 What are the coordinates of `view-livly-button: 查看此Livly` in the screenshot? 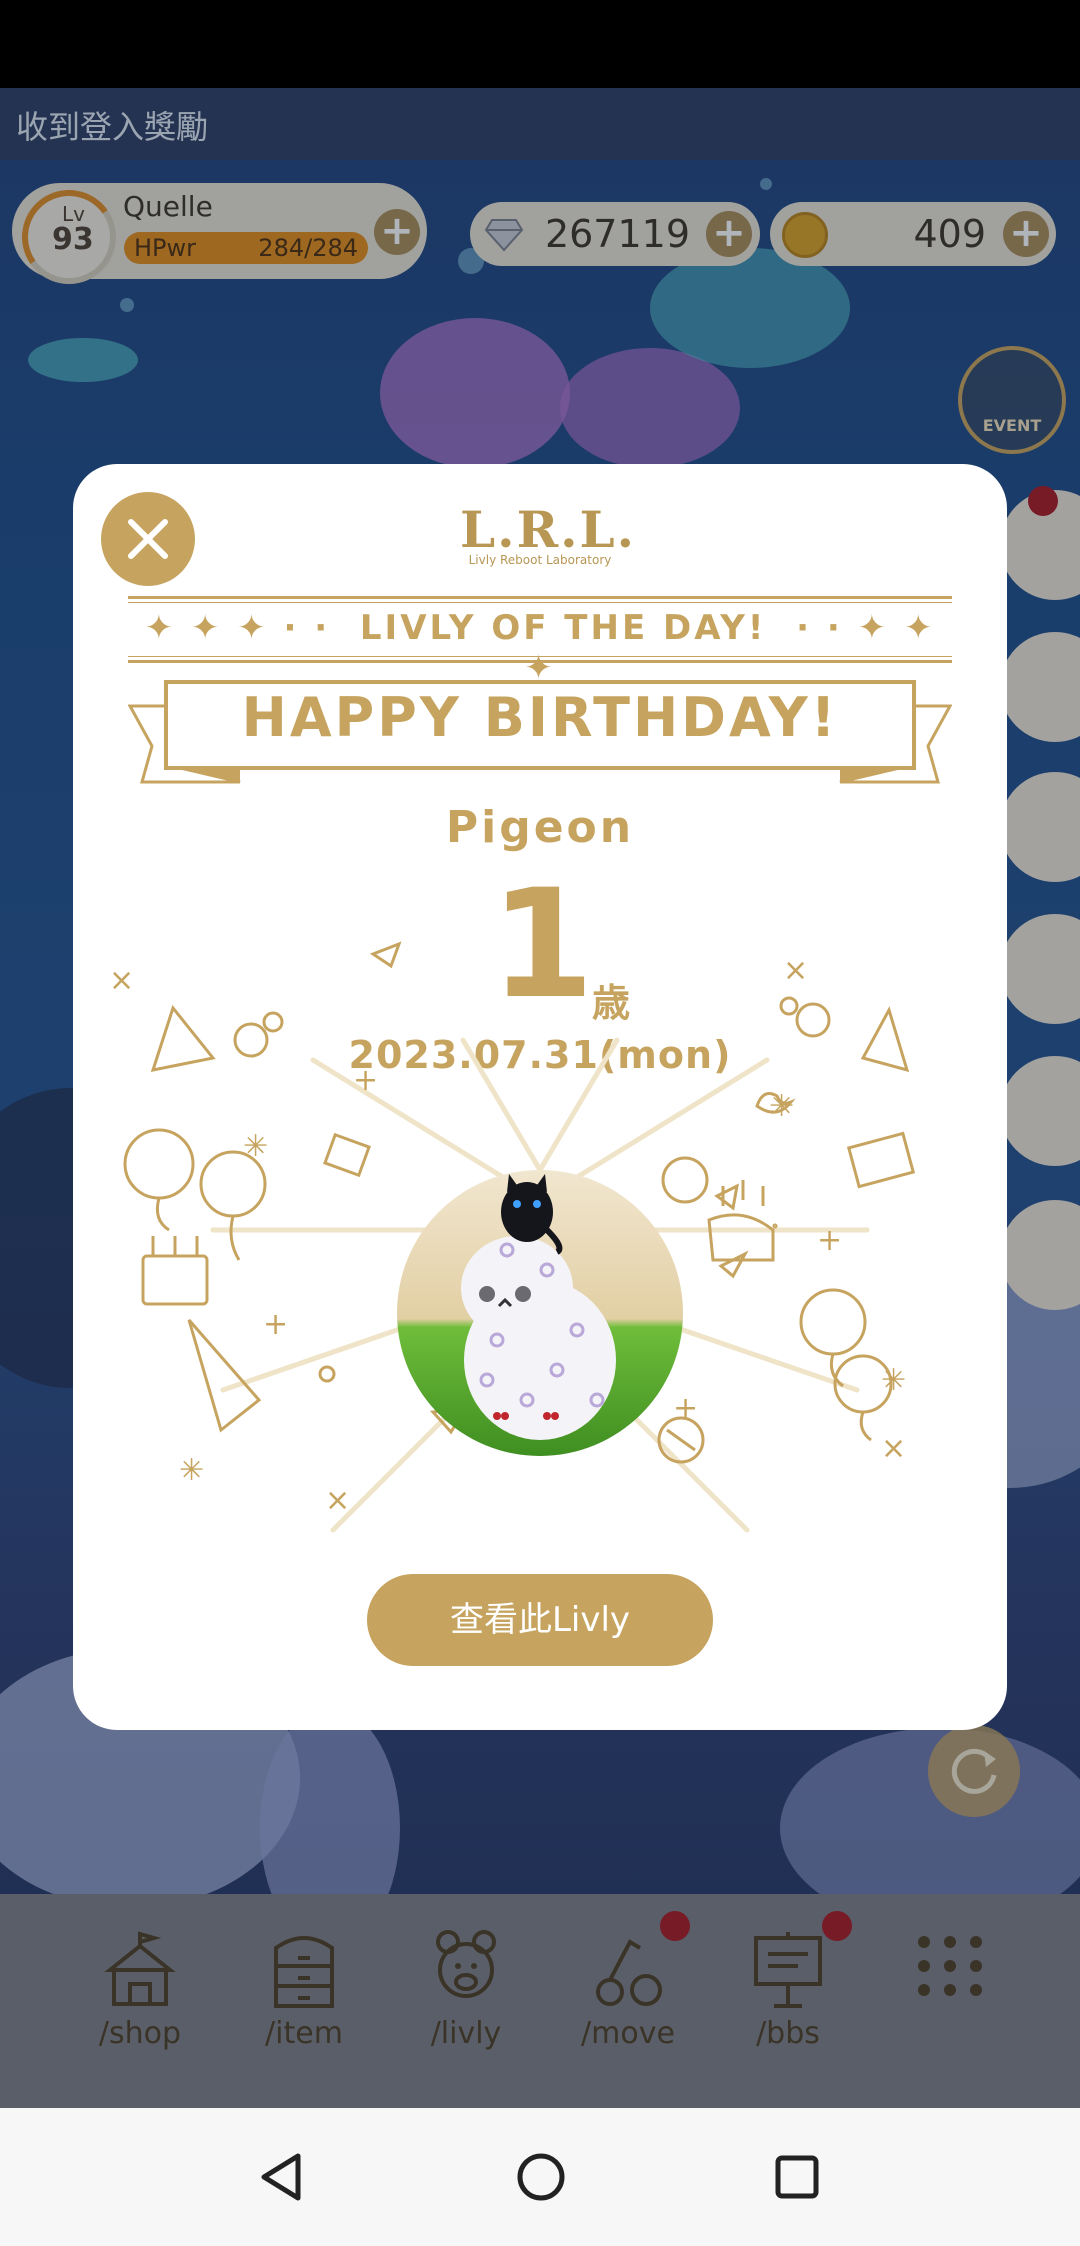 It's located at (540, 1620).